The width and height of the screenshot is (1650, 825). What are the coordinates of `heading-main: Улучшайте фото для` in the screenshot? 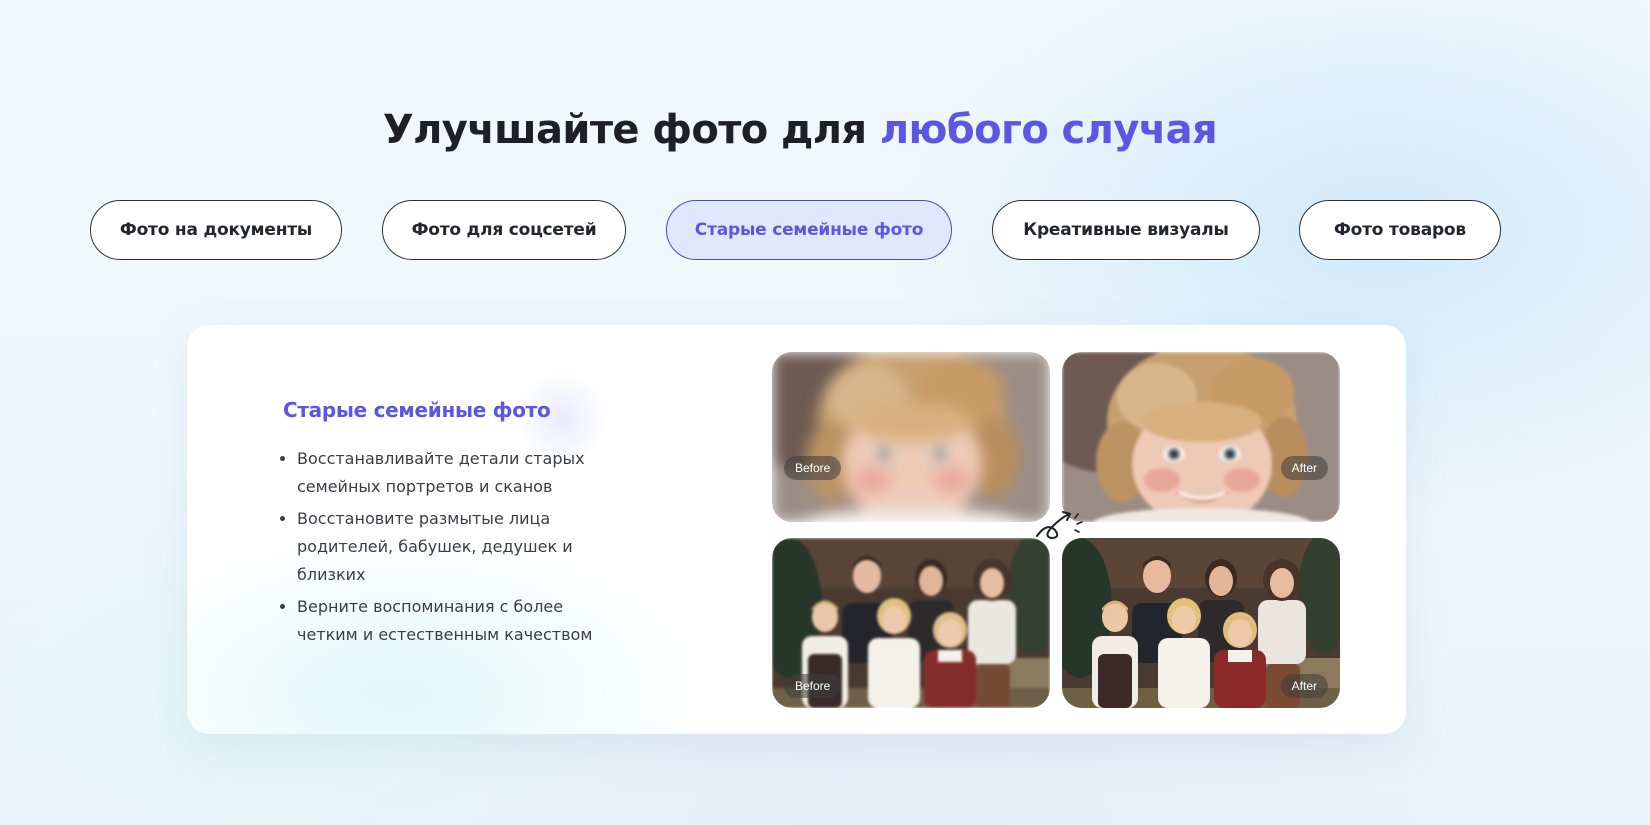 It's located at (631, 130).